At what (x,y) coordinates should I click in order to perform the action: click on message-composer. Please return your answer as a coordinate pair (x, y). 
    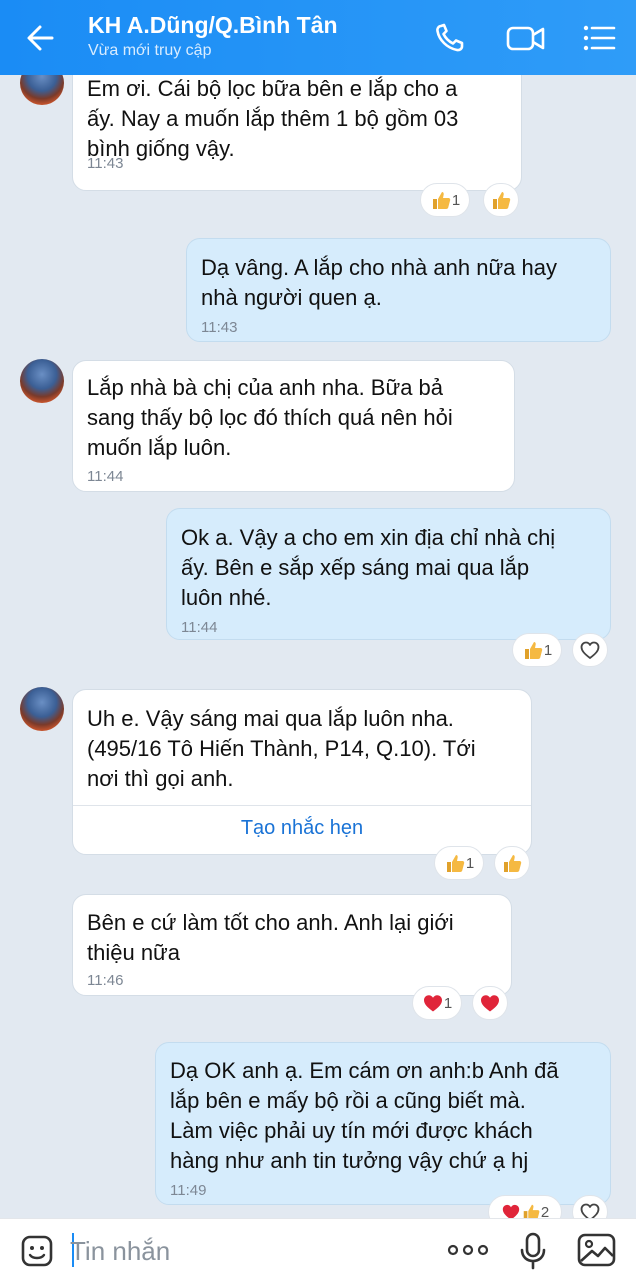
    Looking at the image, I should click on (318, 1249).